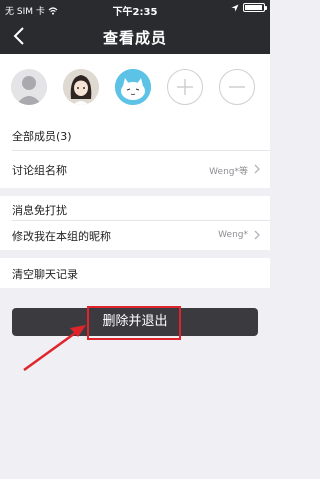 This screenshot has width=320, height=479. What do you see at coordinates (233, 235) in the screenshot?
I see `nickname-value: Weng*` at bounding box center [233, 235].